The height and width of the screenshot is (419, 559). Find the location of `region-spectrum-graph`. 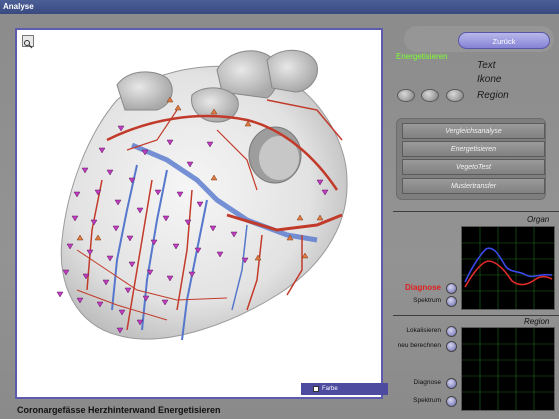

region-spectrum-graph is located at coordinates (508, 369).